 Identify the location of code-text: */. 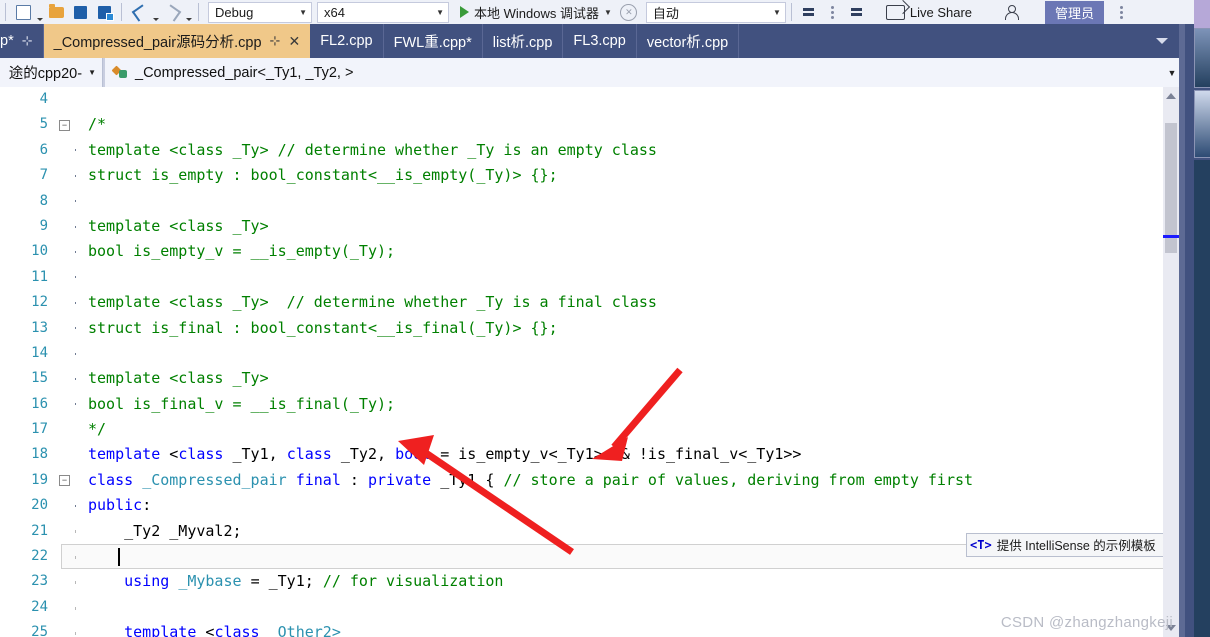
(623, 429).